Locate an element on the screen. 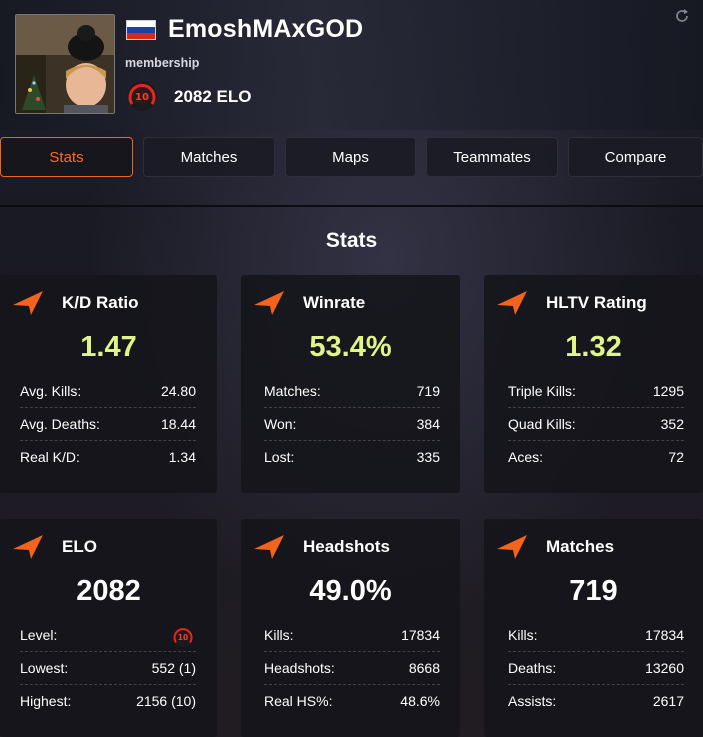 This screenshot has height=737, width=703. card-row: Won: 384 is located at coordinates (352, 424).